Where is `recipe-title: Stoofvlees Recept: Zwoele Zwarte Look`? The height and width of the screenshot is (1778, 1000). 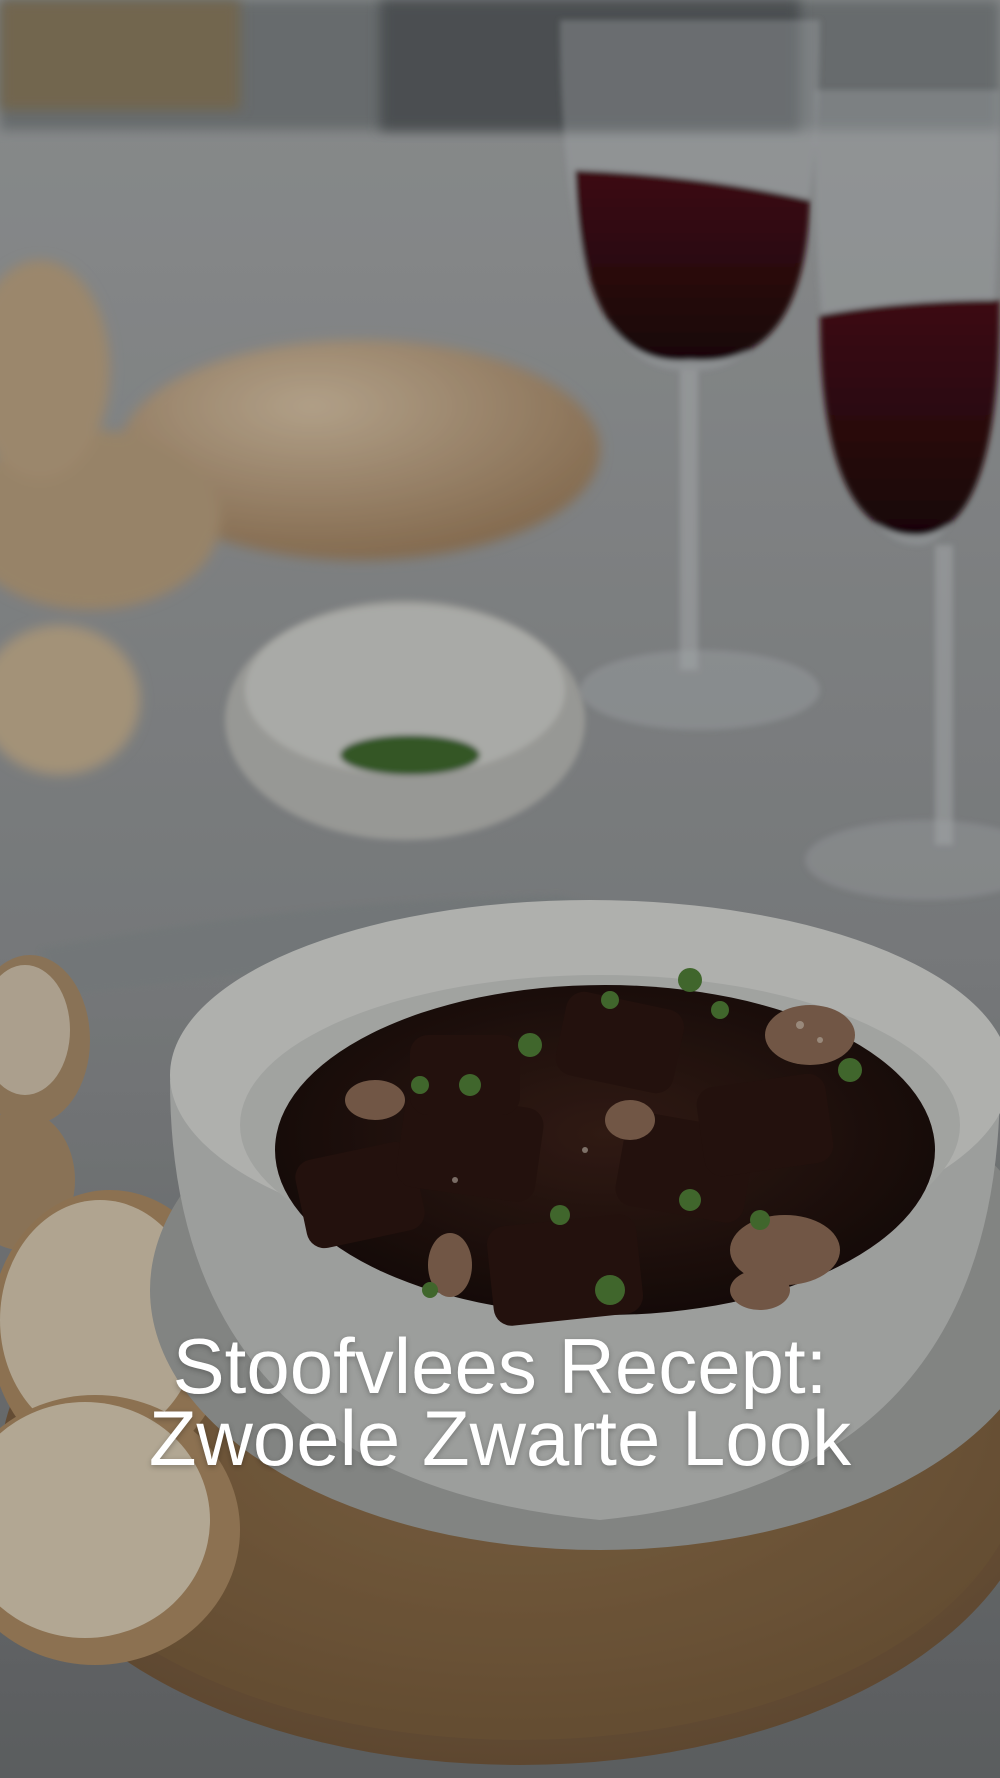 recipe-title: Stoofvlees Recept: Zwoele Zwarte Look is located at coordinates (500, 1402).